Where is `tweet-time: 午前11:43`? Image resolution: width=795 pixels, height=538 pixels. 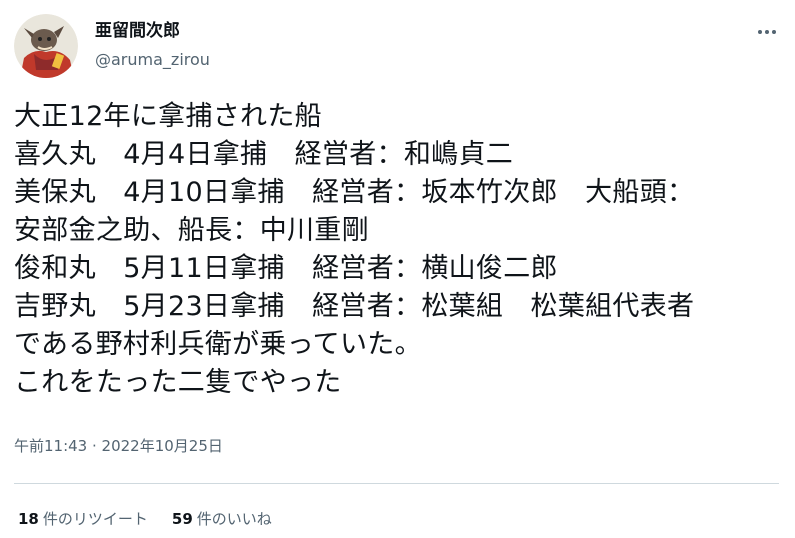
tweet-time: 午前11:43 is located at coordinates (51, 446).